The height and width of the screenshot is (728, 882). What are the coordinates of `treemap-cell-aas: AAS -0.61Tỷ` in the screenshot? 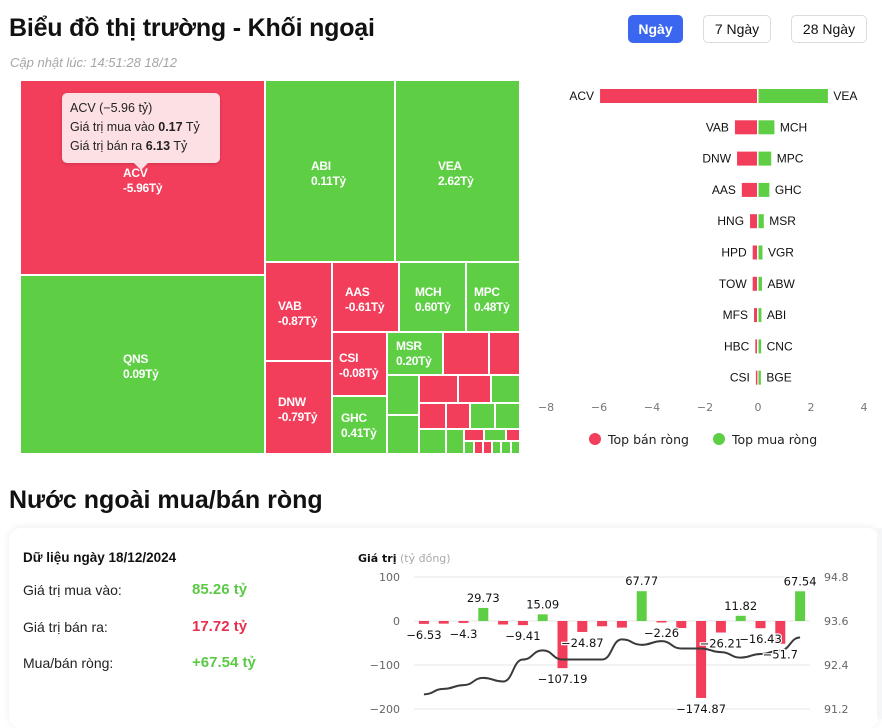 It's located at (365, 297).